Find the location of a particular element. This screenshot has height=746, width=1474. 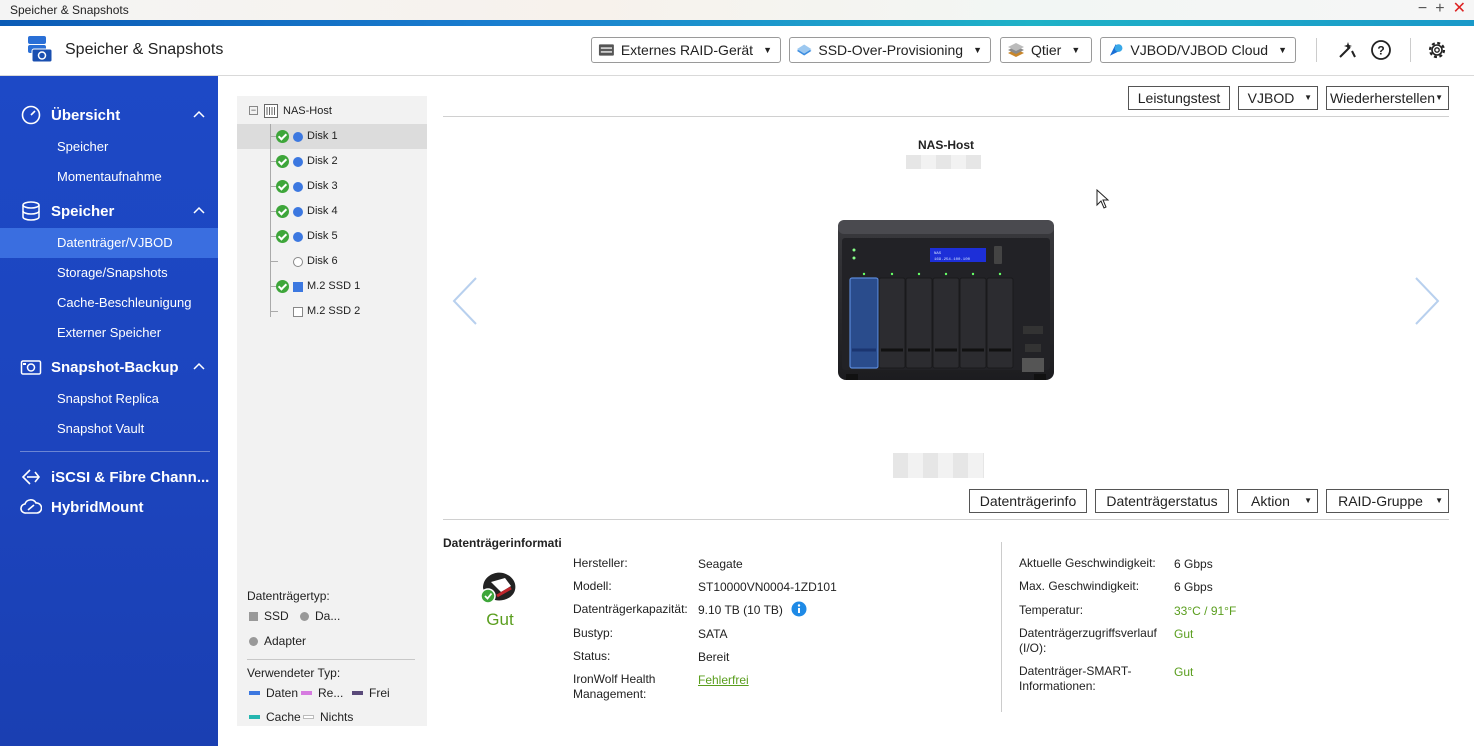

sidebar-item-snapshot-vault: Snapshot Vault is located at coordinates (109, 429).